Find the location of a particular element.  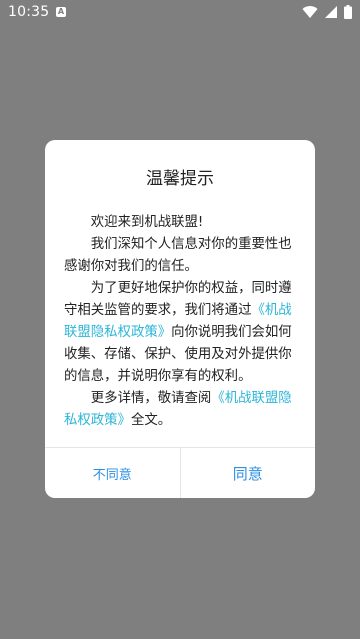

wifi-icon is located at coordinates (310, 12).